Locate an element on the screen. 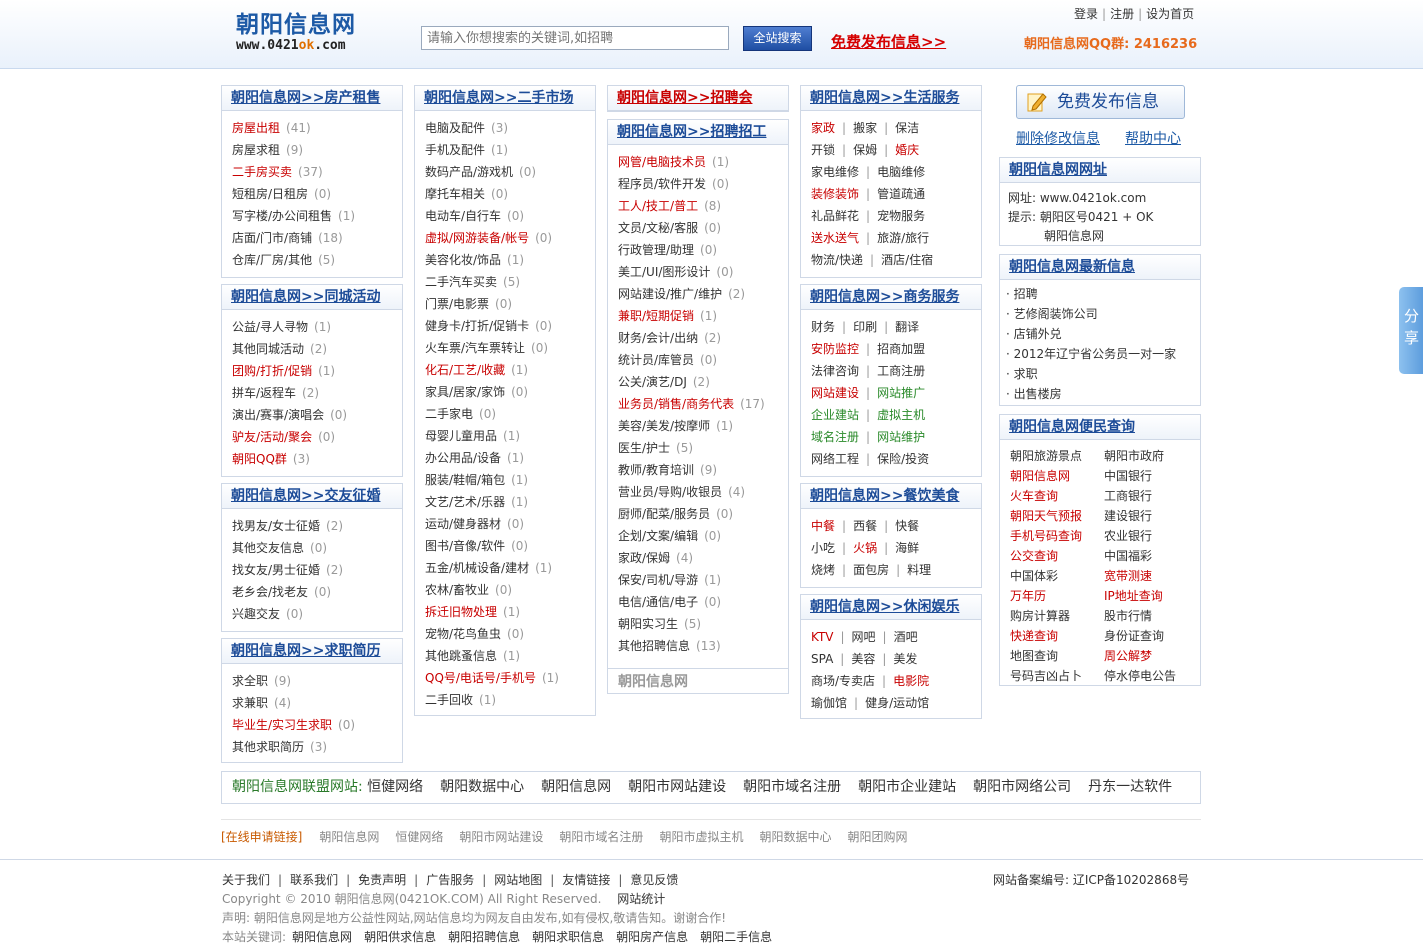 The width and height of the screenshot is (1423, 946). category-link: 电信/通信/电子 is located at coordinates (658, 602).